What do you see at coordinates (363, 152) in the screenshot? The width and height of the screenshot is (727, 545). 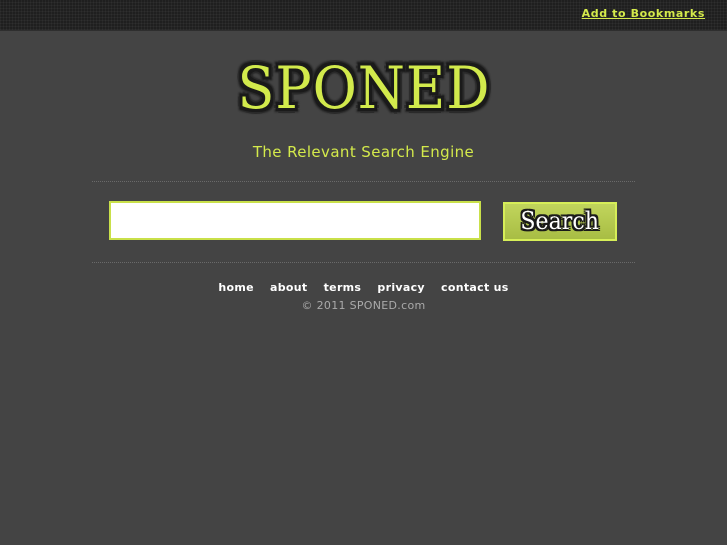 I see `tagline: The Relevant Search Engine` at bounding box center [363, 152].